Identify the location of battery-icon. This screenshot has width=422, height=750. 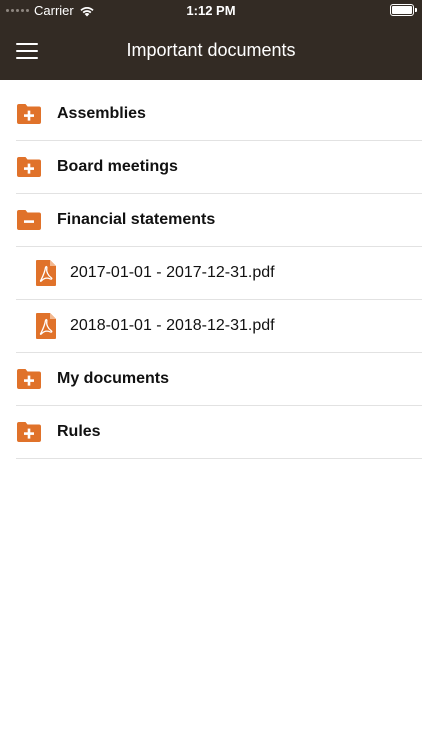
(403, 10).